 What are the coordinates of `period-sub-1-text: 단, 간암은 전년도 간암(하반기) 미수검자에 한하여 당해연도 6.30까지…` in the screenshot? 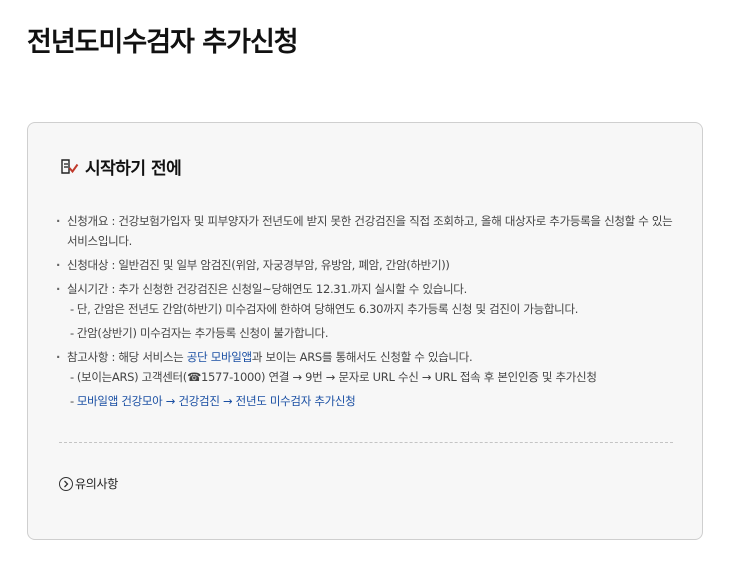 It's located at (327, 309).